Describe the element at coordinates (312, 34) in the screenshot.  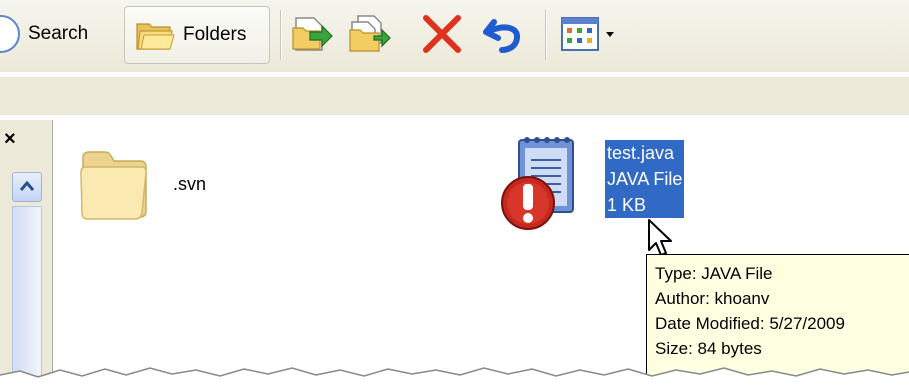
I see `move-to-icon` at that location.